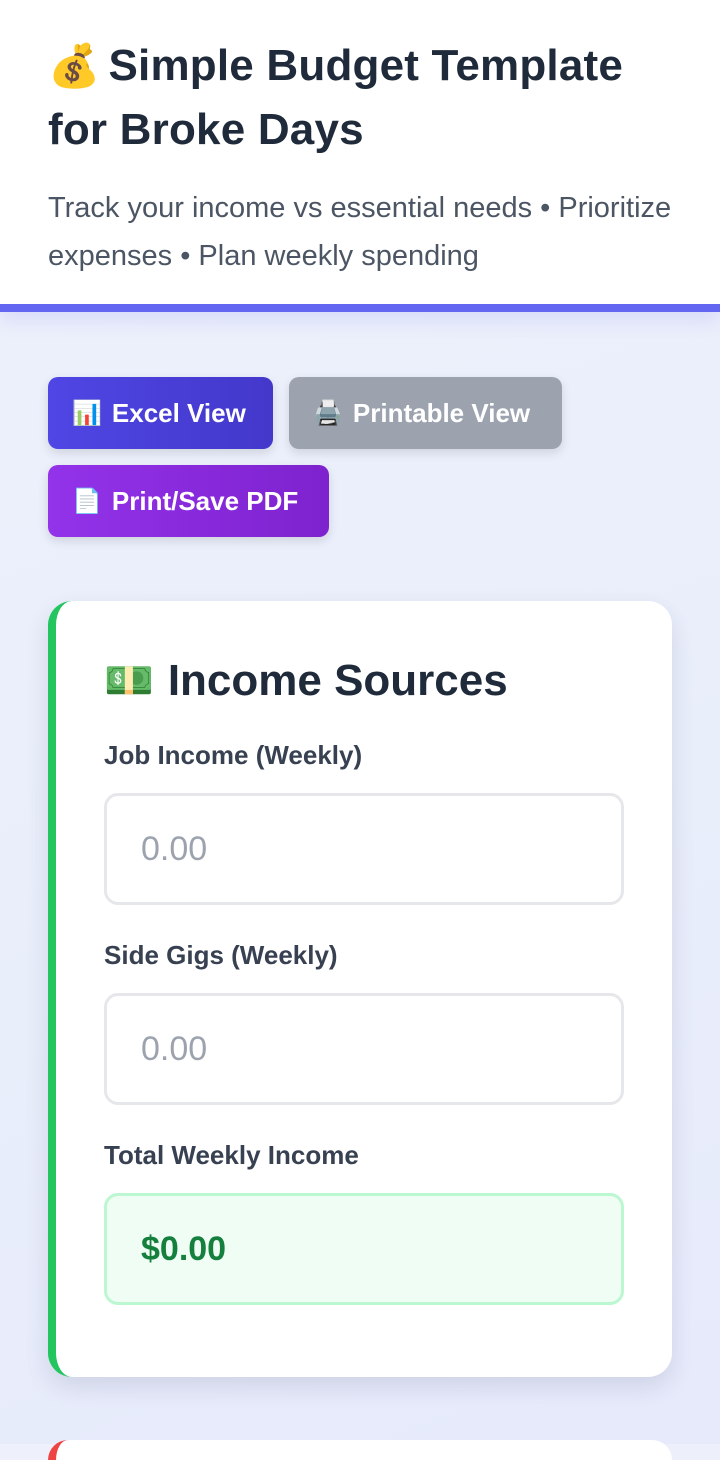 This screenshot has width=720, height=1460. I want to click on job-income-input, so click(364, 849).